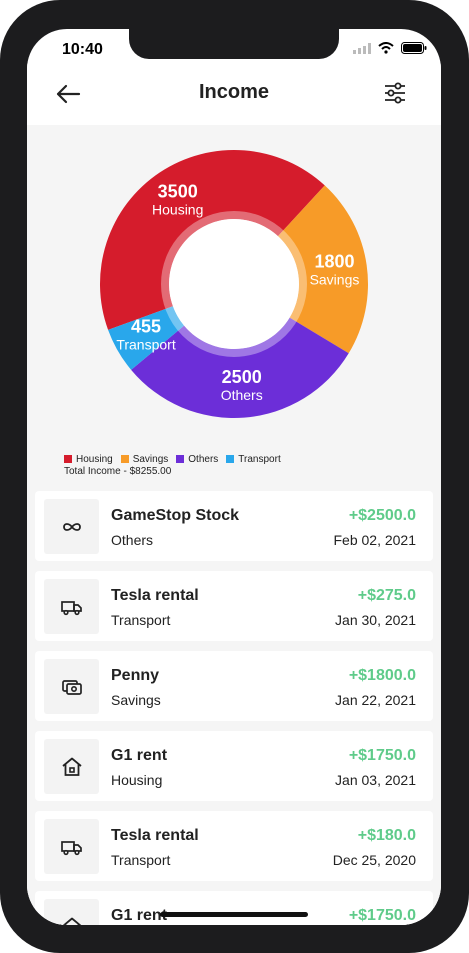 The image size is (469, 953). Describe the element at coordinates (375, 780) in the screenshot. I see `transaction-date: Jan 03, 2021` at that location.